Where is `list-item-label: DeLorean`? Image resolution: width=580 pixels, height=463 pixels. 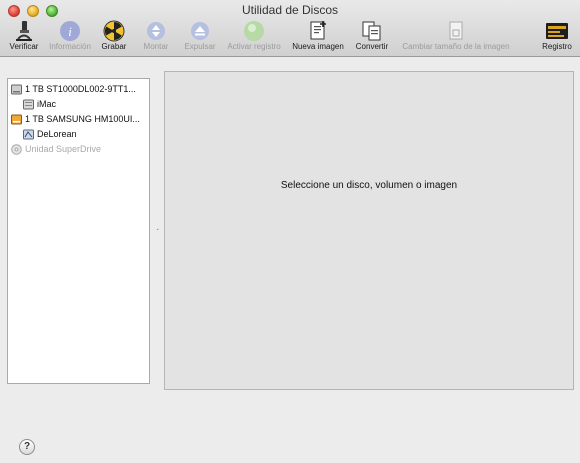
list-item-label: DeLorean is located at coordinates (57, 134).